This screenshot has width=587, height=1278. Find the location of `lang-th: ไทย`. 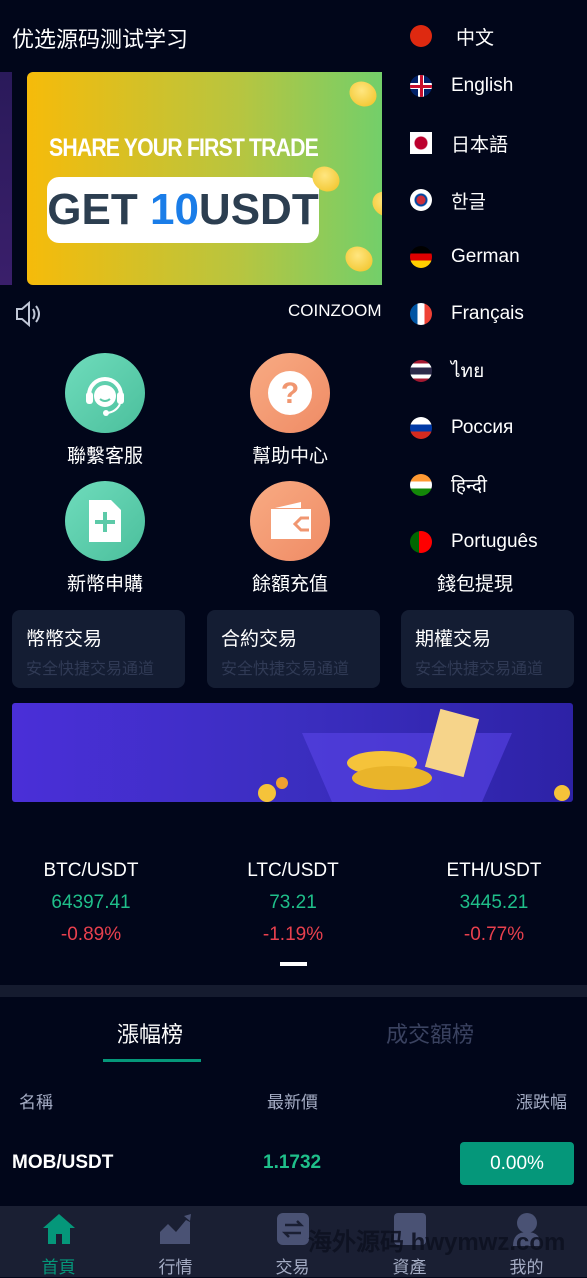

lang-th: ไทย is located at coordinates (498, 371).